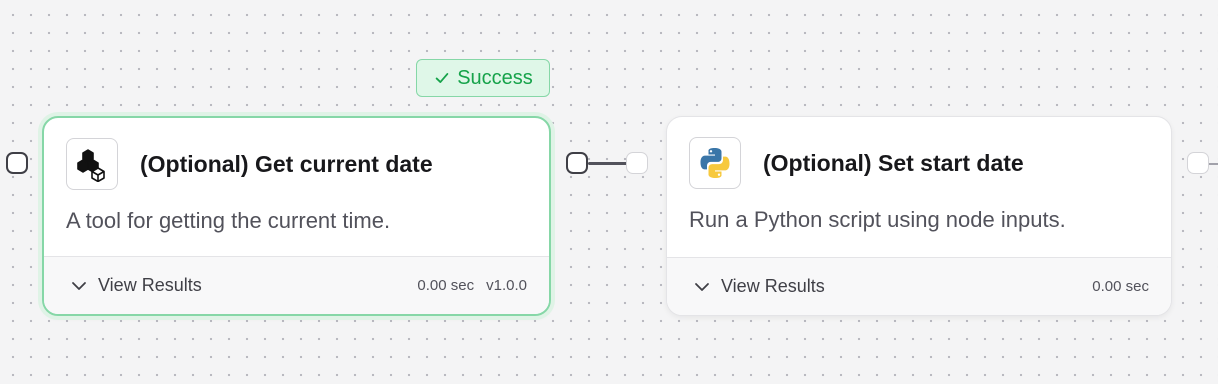  I want to click on status-badge-success: Success, so click(483, 78).